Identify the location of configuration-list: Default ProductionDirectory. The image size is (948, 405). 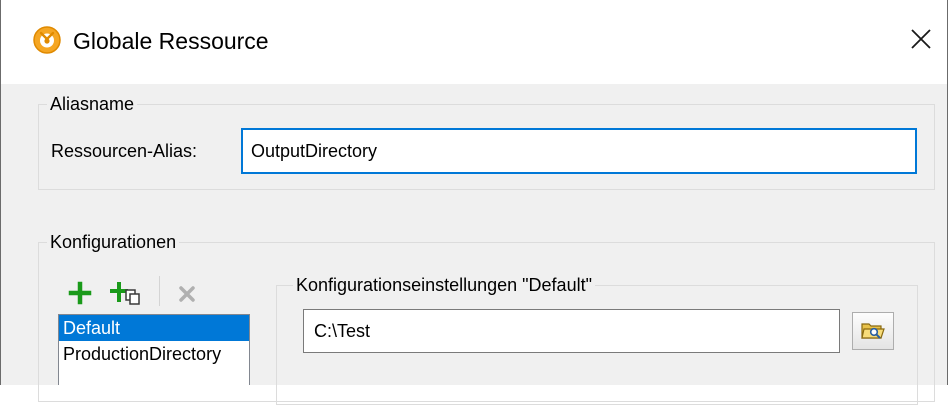
(154, 349).